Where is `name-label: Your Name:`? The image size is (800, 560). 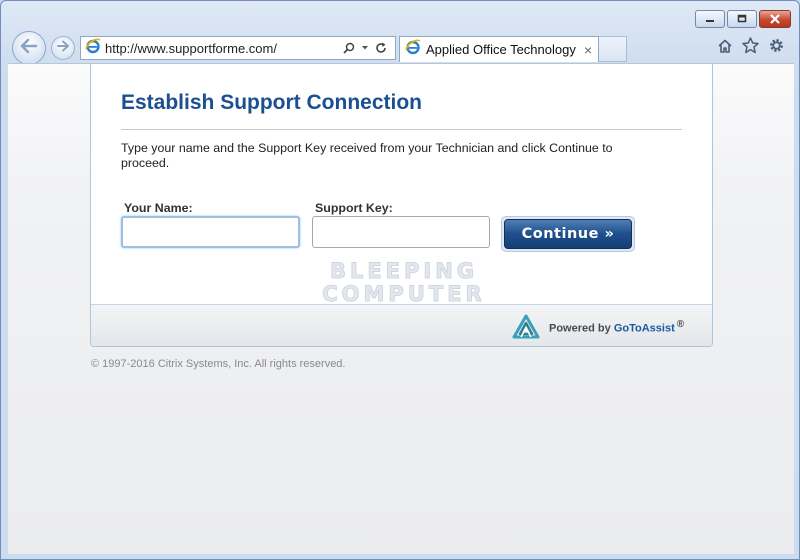
name-label: Your Name: is located at coordinates (158, 208).